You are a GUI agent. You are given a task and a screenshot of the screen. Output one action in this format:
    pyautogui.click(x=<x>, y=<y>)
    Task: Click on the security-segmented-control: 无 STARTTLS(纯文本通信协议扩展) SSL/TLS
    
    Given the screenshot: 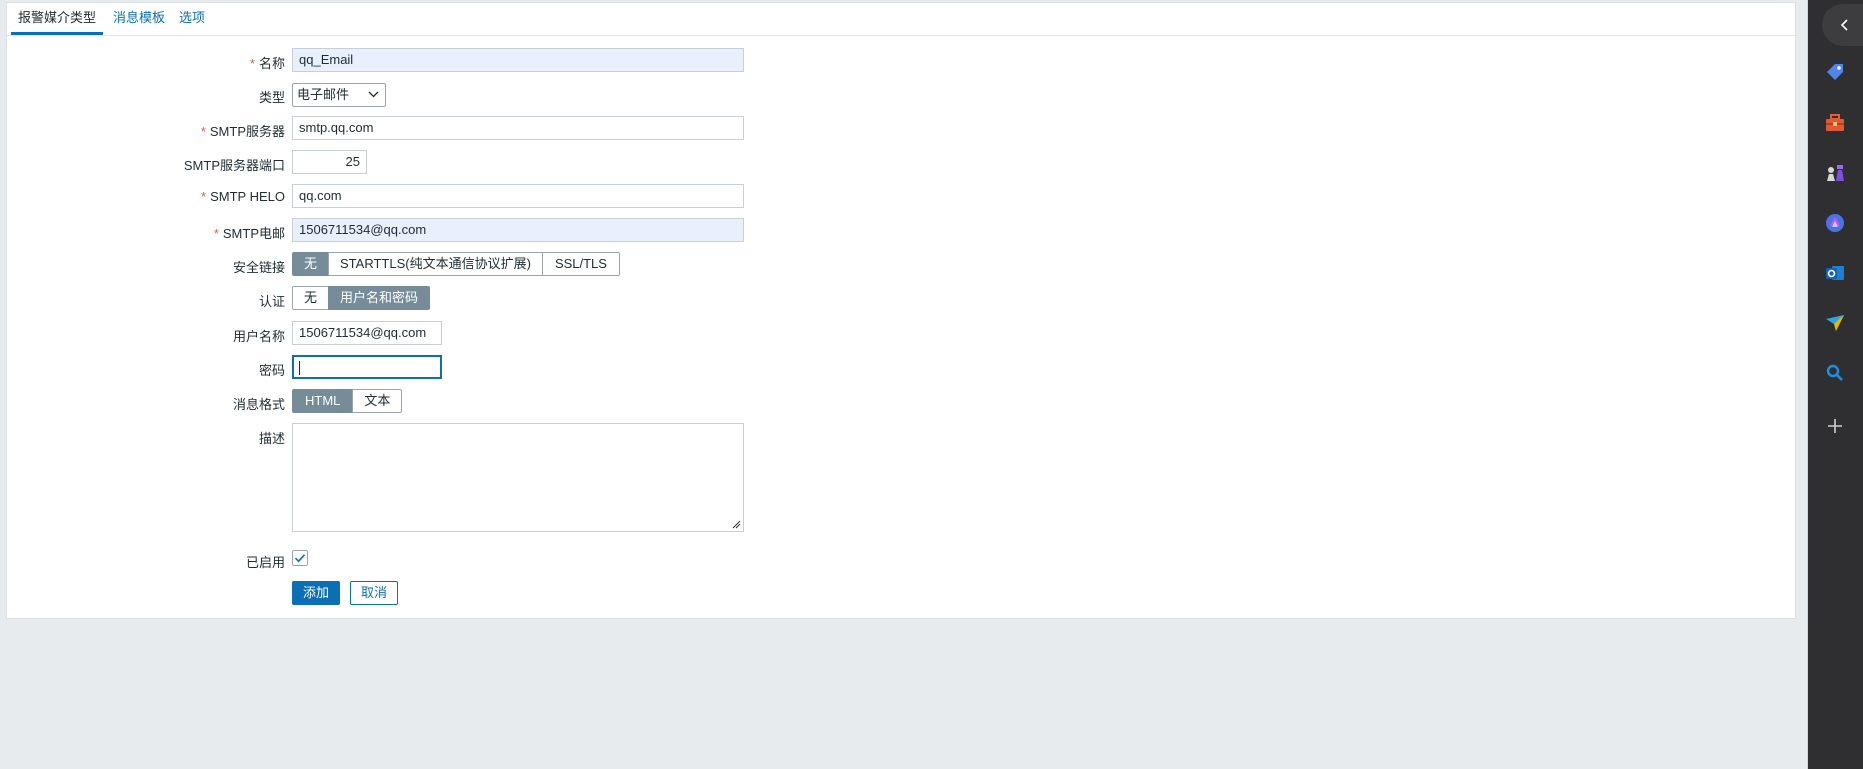 What is the action you would take?
    pyautogui.click(x=456, y=264)
    